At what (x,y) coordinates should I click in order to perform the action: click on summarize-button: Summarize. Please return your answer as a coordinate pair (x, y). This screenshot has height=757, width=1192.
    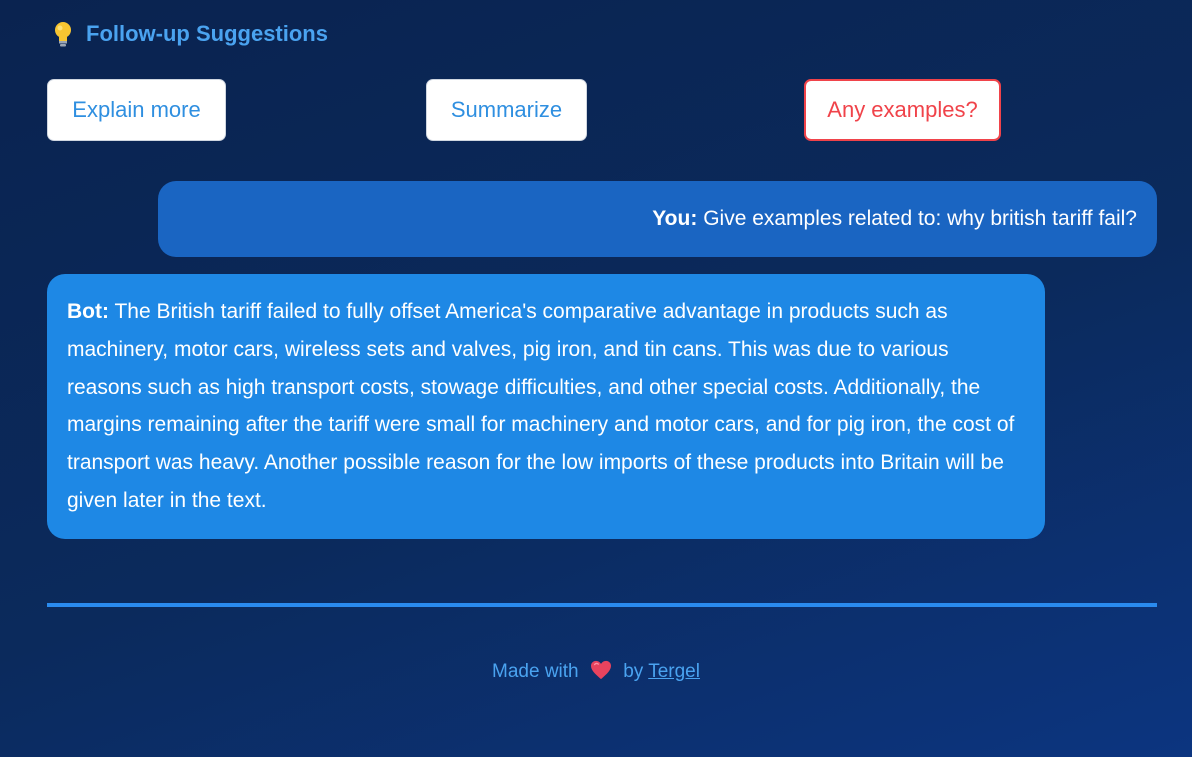
    Looking at the image, I should click on (506, 110).